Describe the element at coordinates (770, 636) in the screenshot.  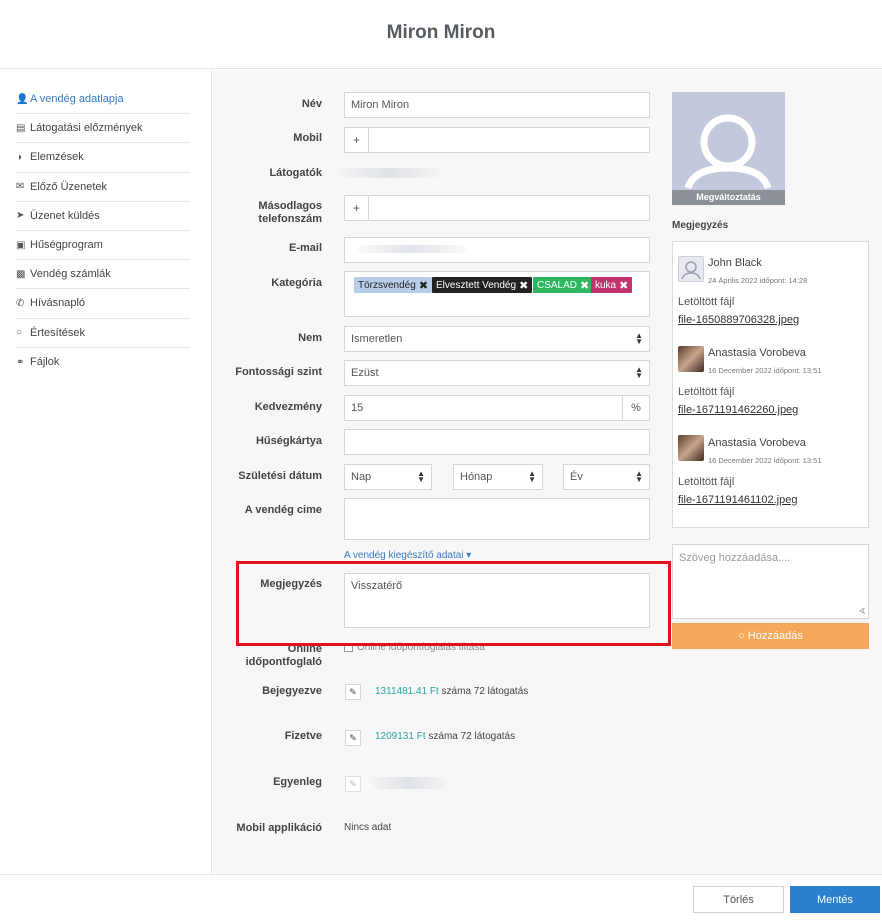
I see `add-note-button: ○ Hozzáadás` at that location.